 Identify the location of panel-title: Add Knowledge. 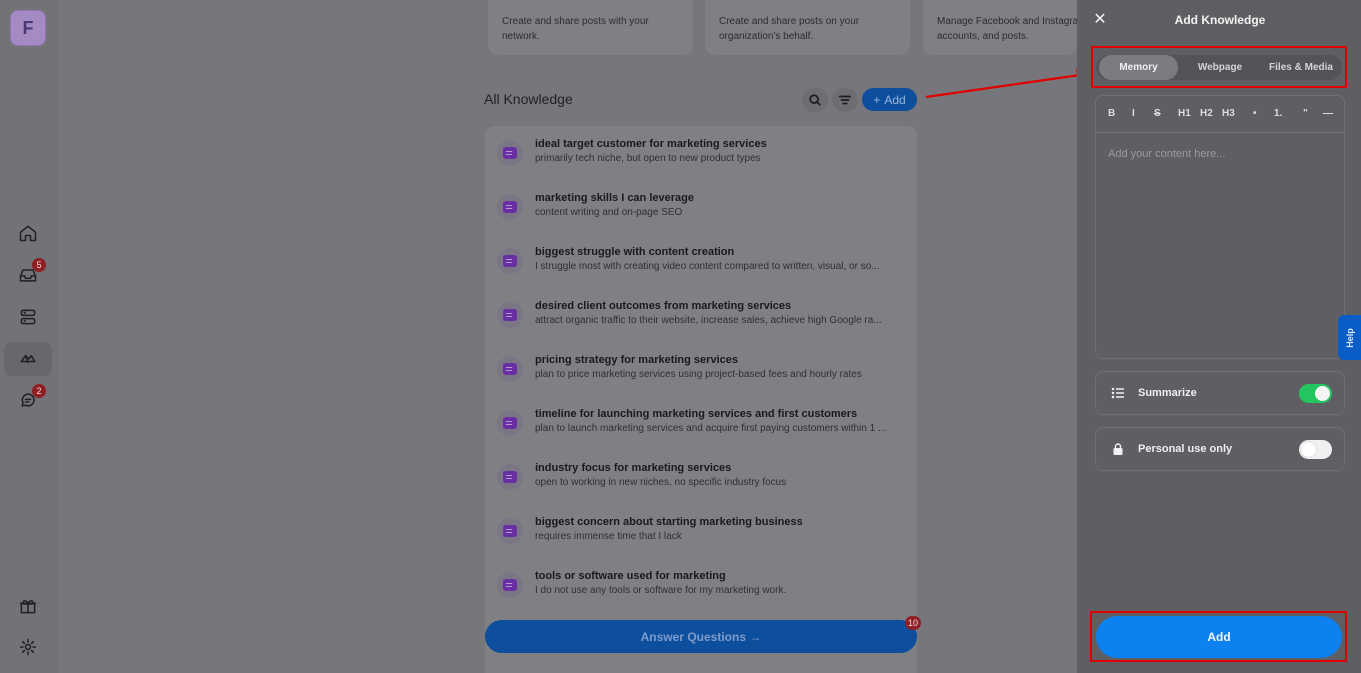
(1220, 20).